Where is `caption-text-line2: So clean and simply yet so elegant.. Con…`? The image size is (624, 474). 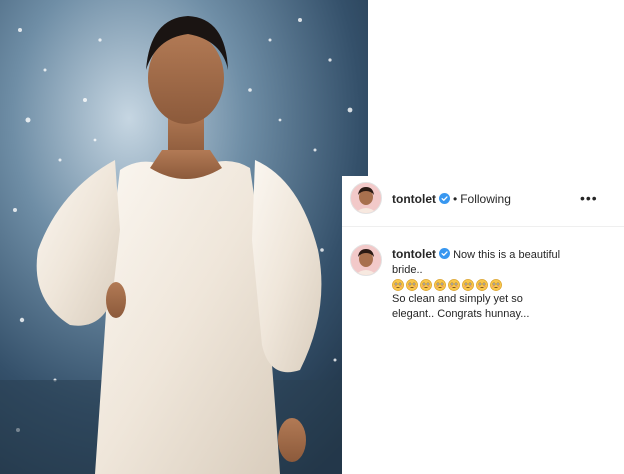 caption-text-line2: So clean and simply yet so elegant.. Con… is located at coordinates (461, 306).